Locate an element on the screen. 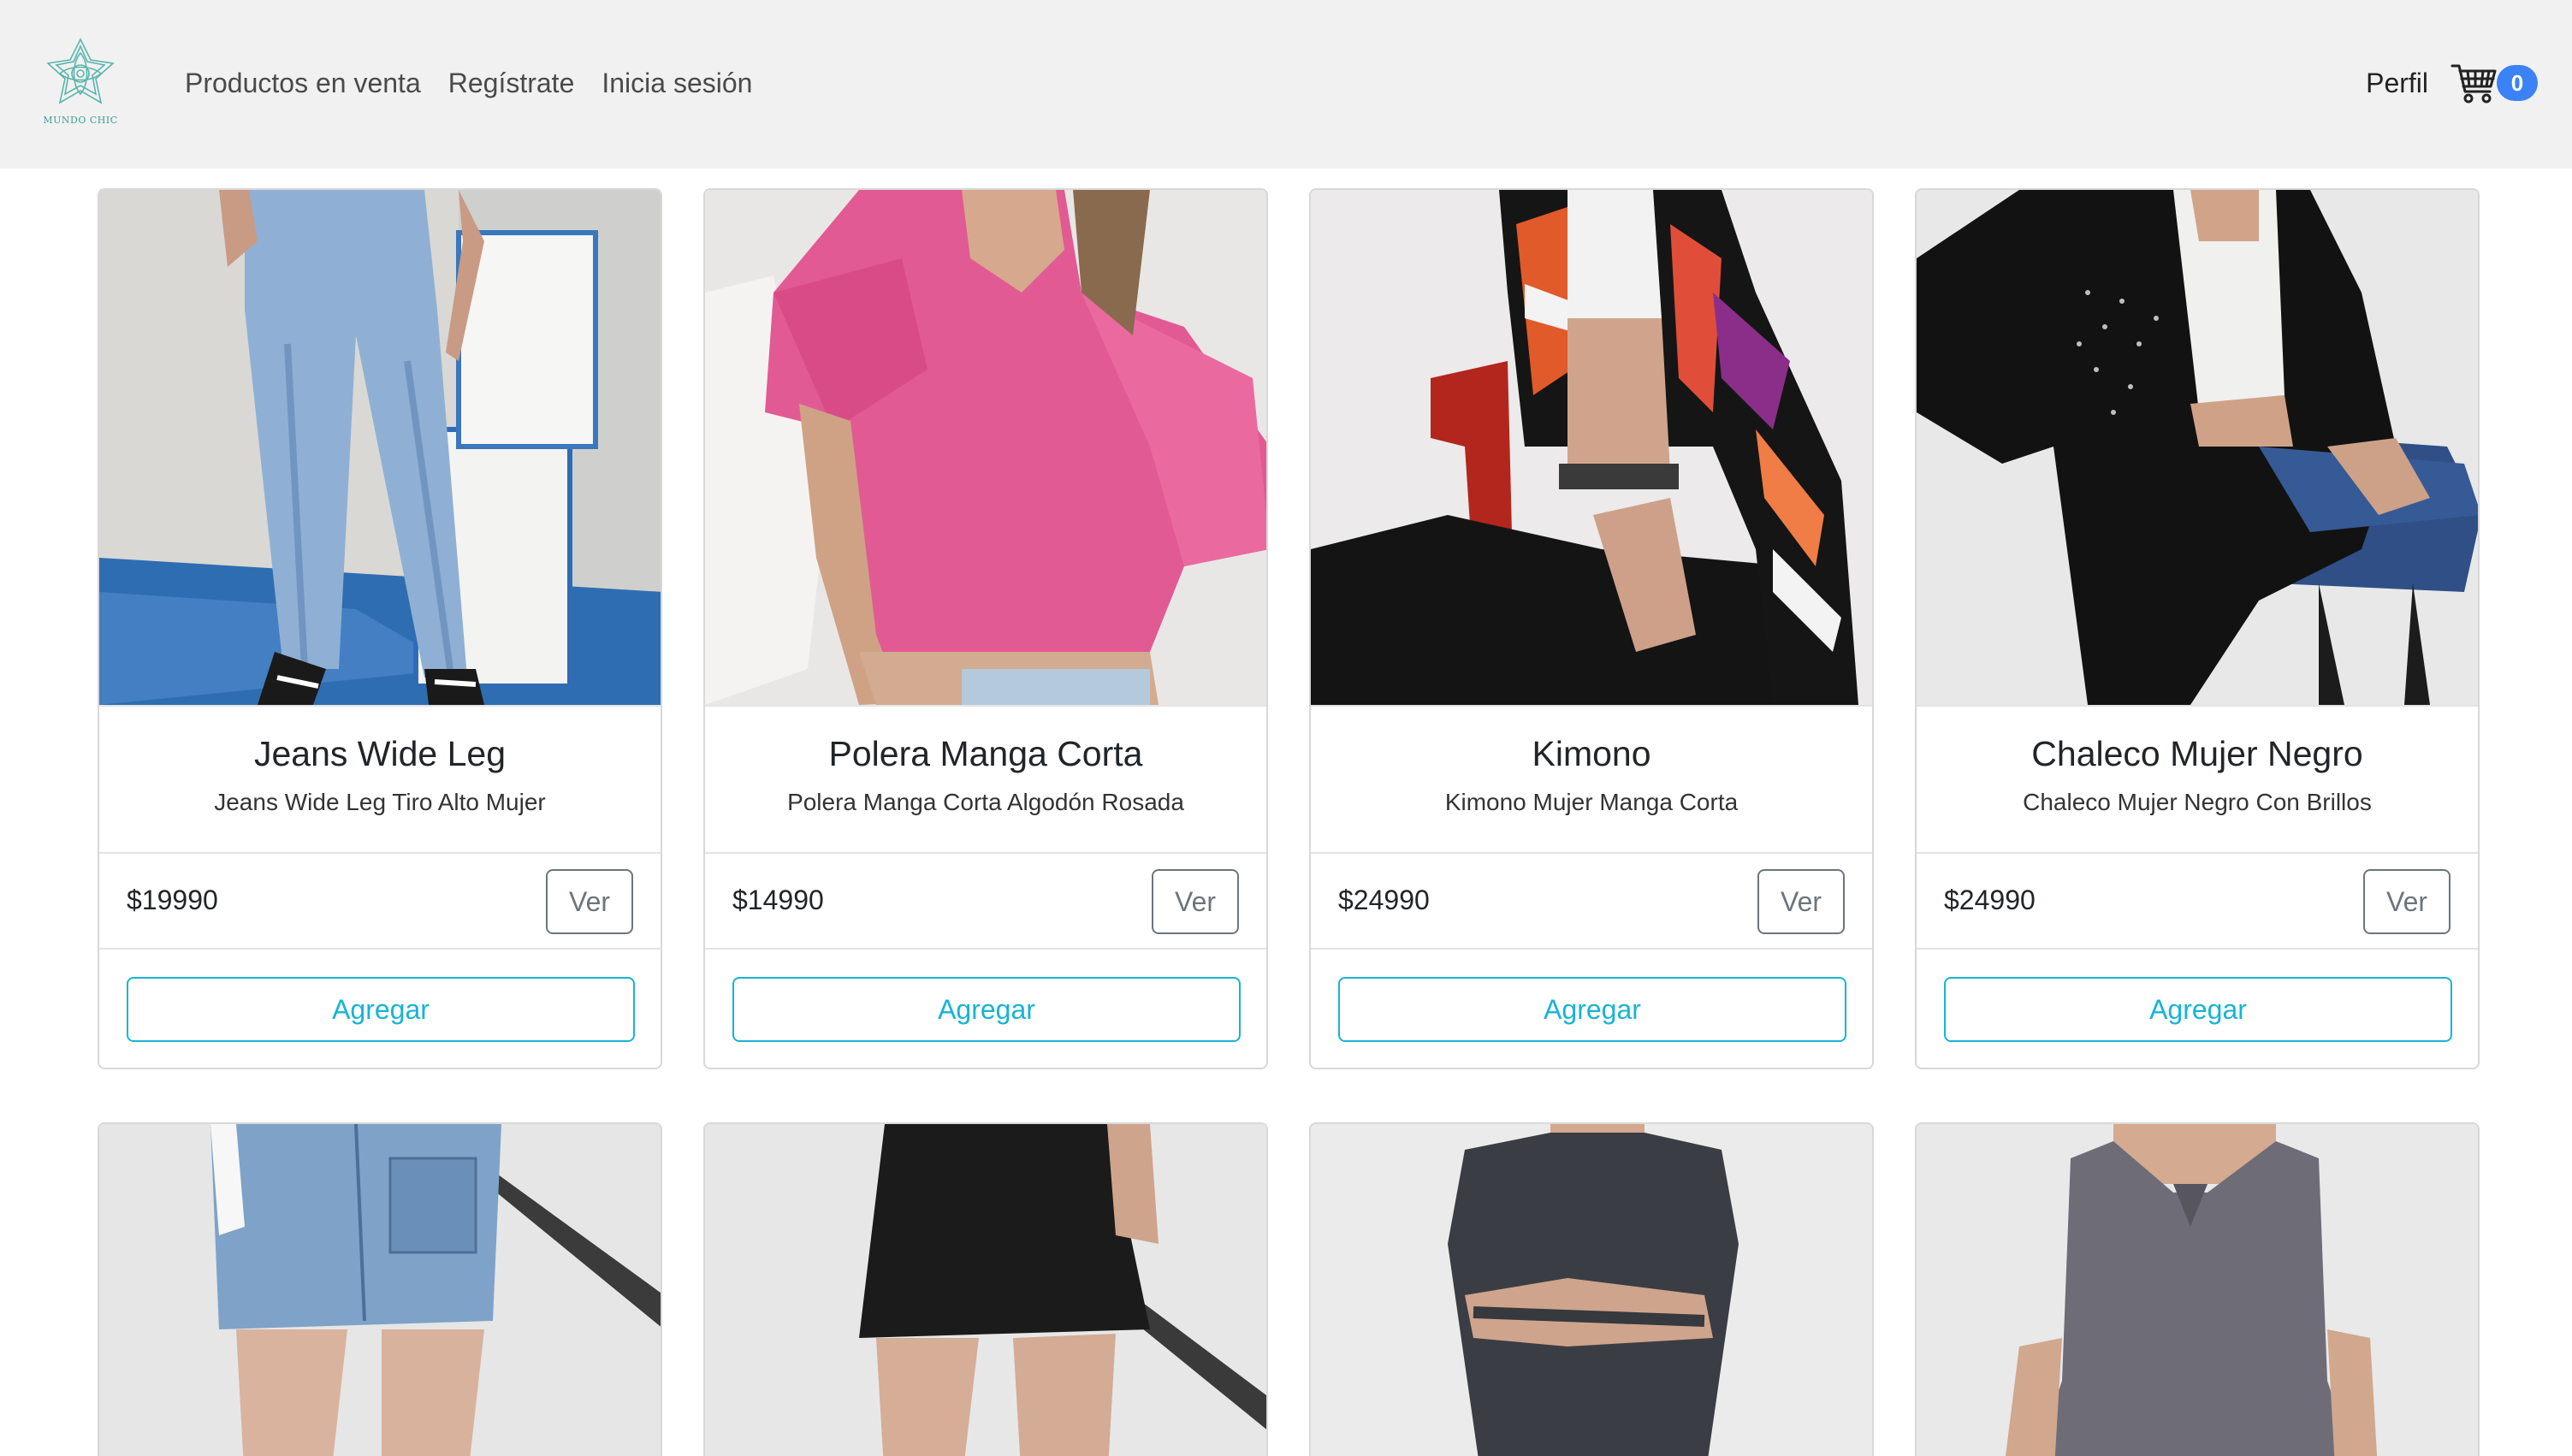 This screenshot has height=1456, width=2572. product-image-black-skort is located at coordinates (985, 1290).